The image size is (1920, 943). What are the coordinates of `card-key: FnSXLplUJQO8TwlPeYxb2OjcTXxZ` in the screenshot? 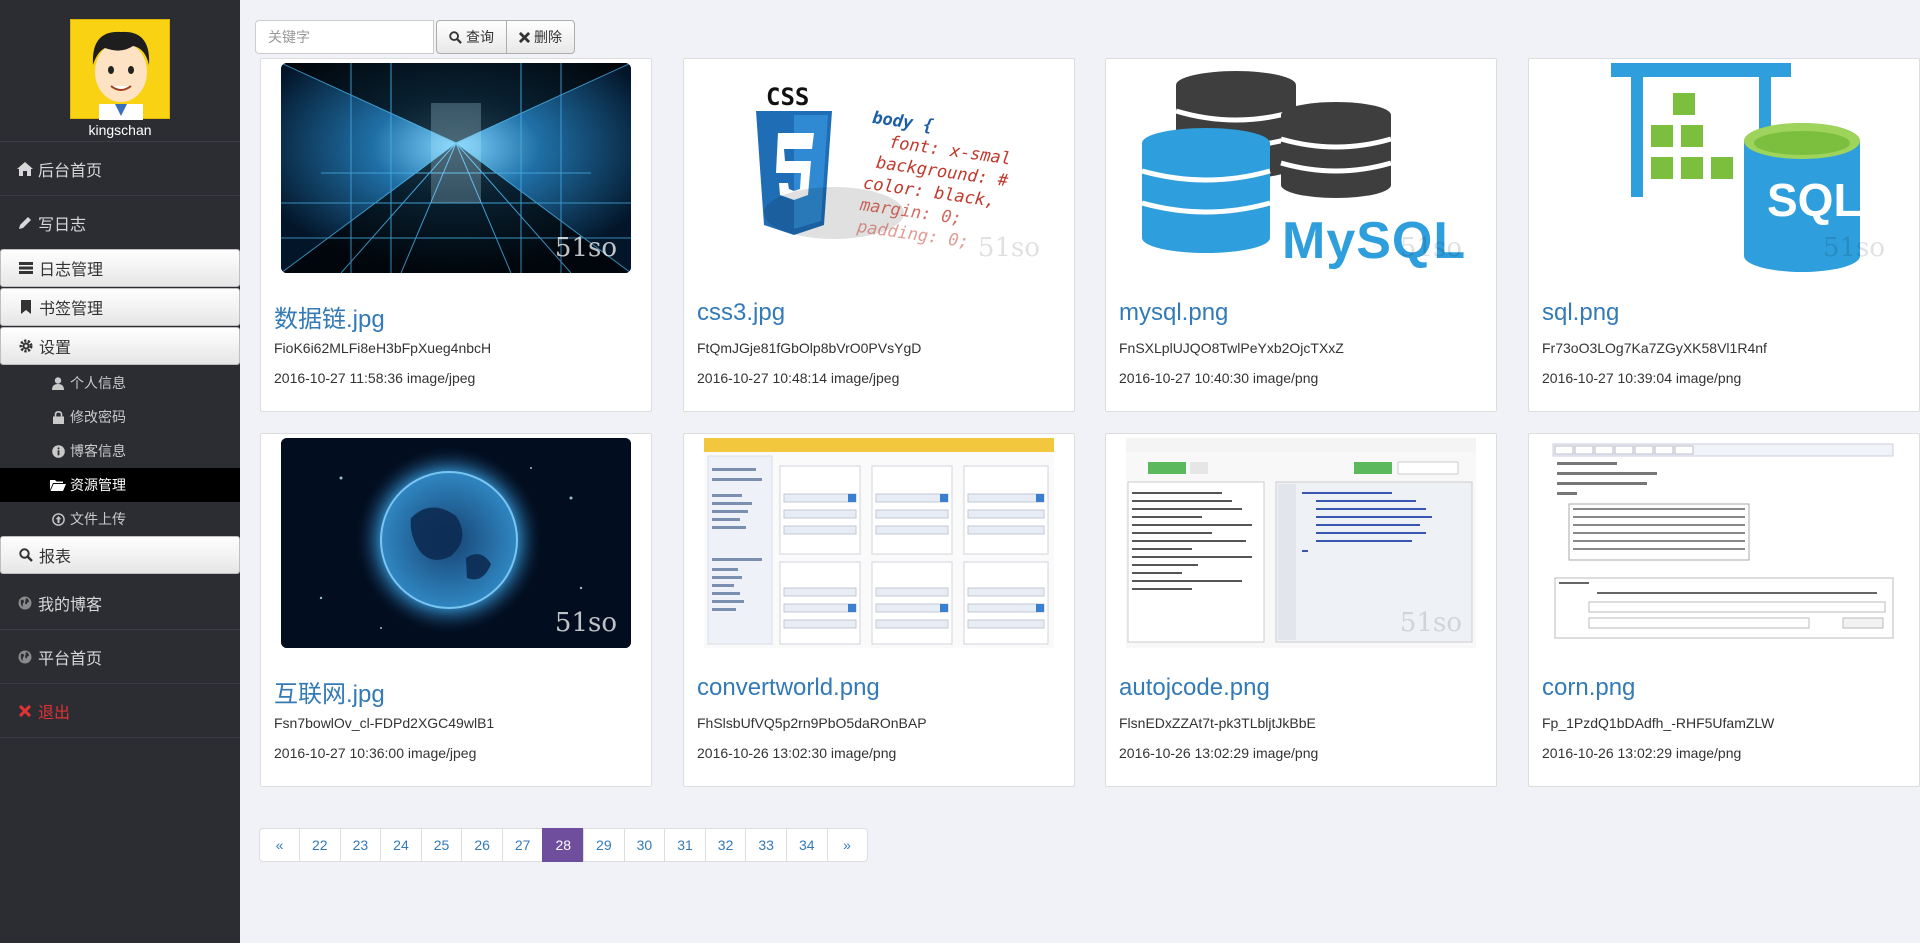 It's located at (1231, 348).